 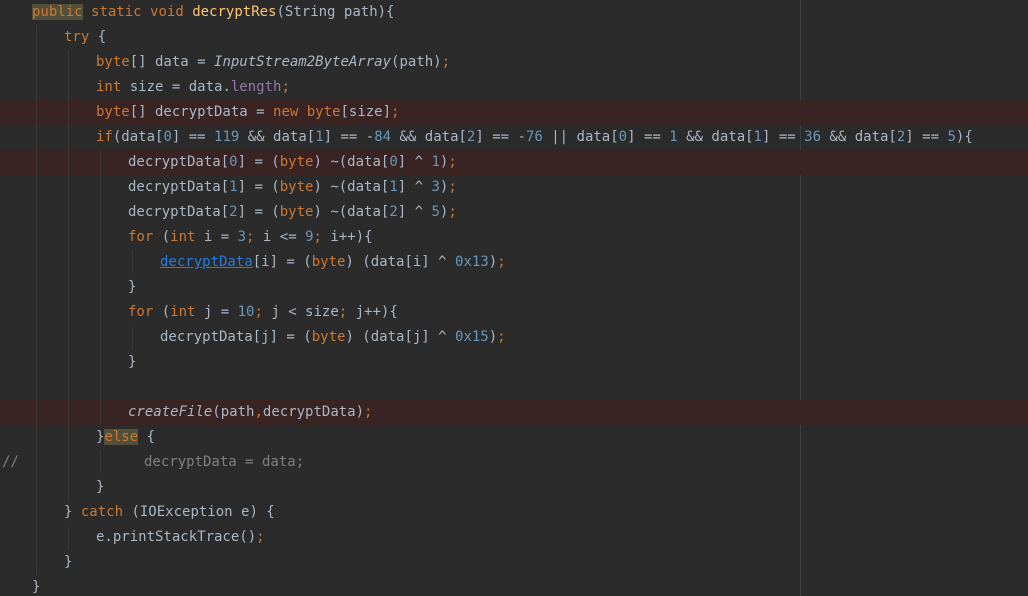 I want to click on code-token: try, so click(x=77, y=37).